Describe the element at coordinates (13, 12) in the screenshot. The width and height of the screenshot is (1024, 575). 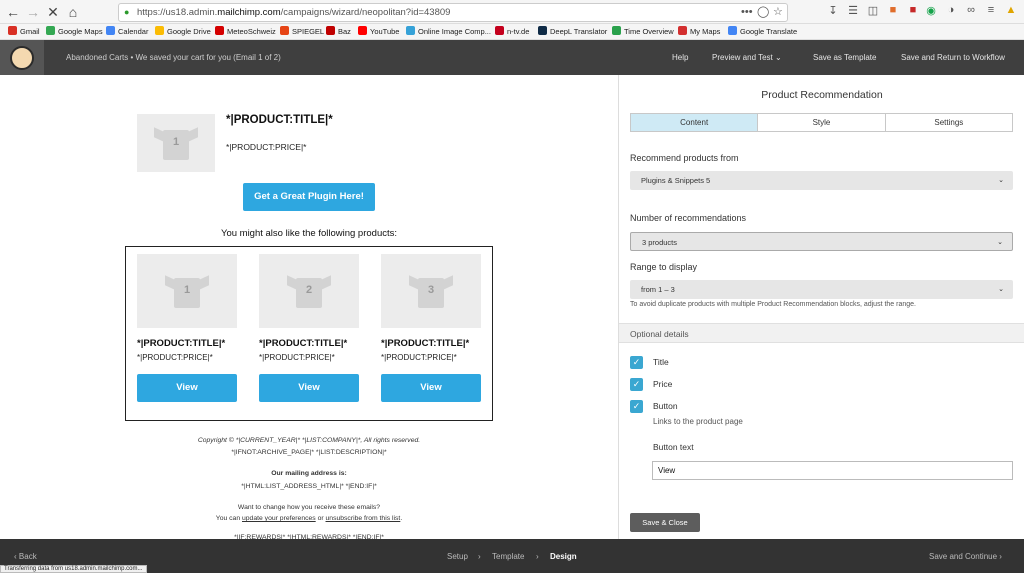
I see `back-arrow-icon: ←` at that location.